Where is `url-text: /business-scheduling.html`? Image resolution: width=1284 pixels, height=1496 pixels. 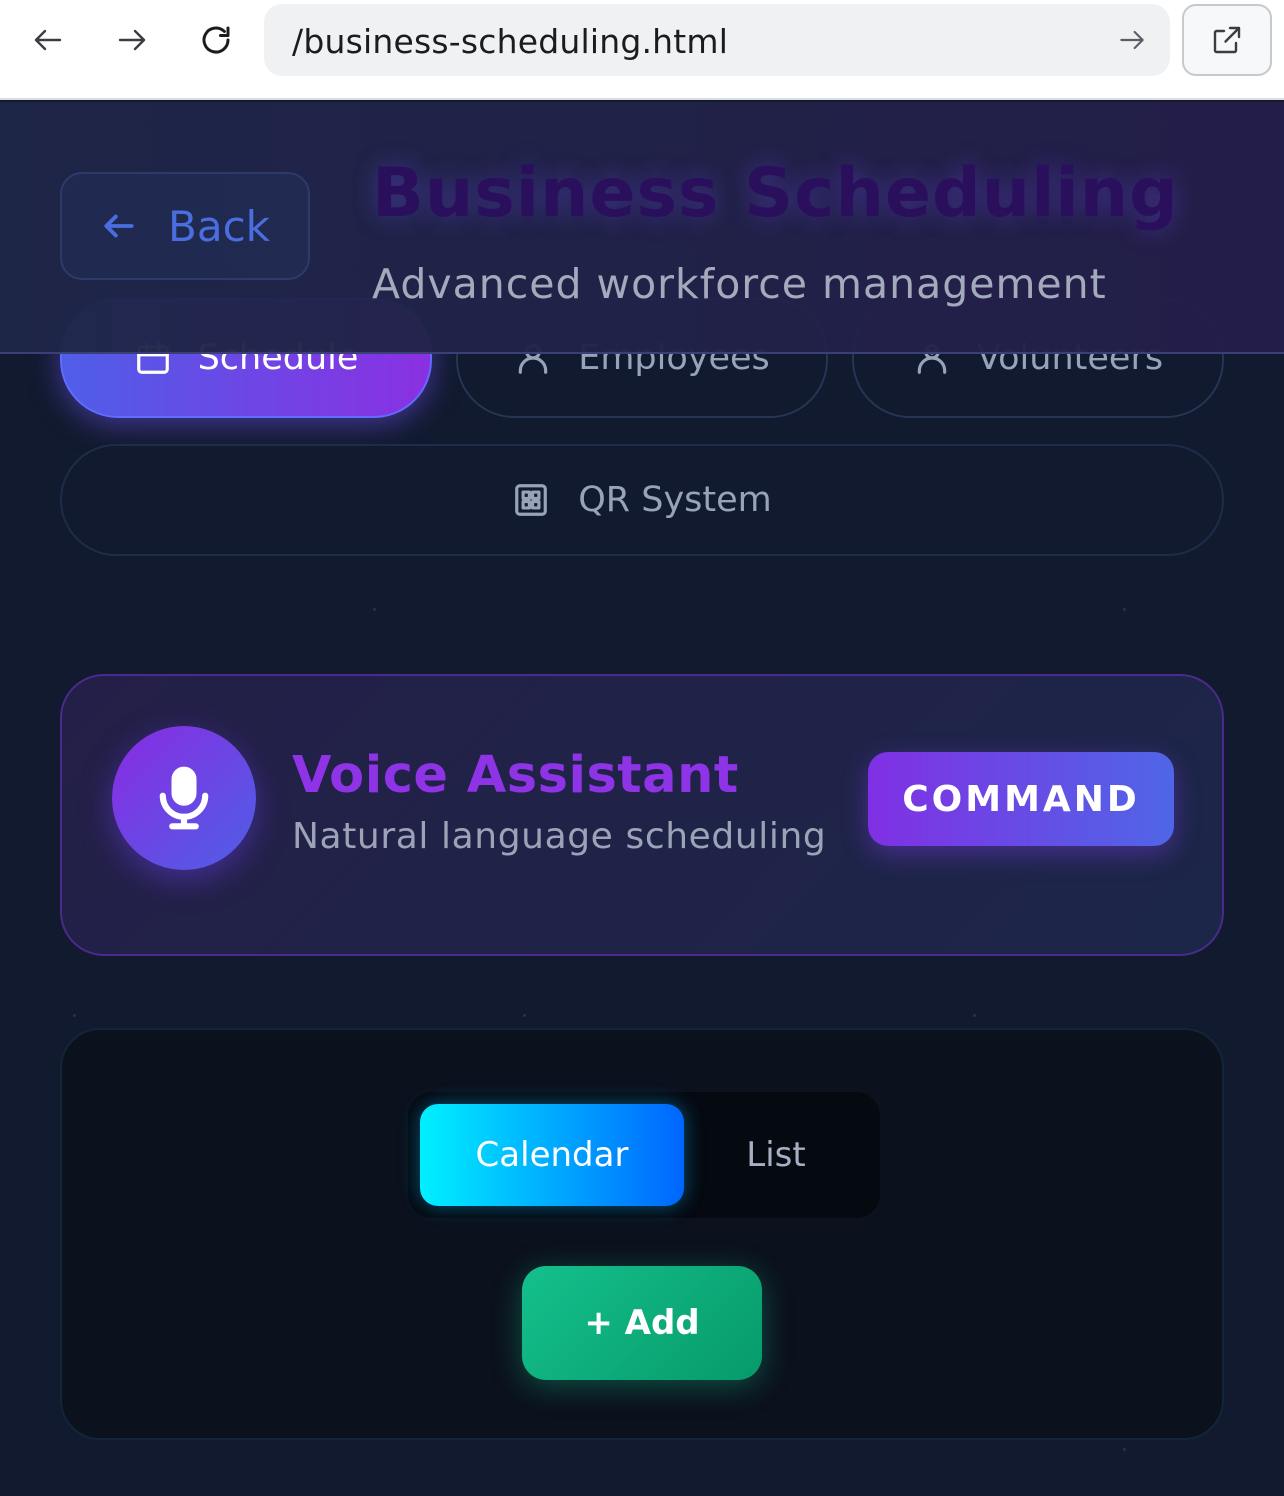 url-text: /business-scheduling.html is located at coordinates (510, 41).